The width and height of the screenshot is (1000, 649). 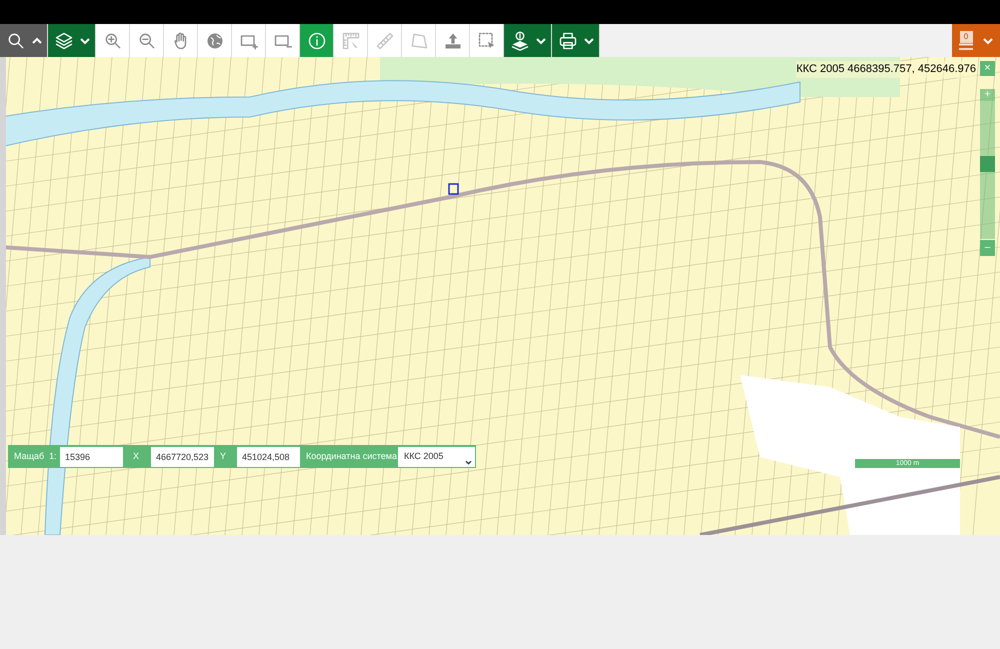 I want to click on ruler-icon, so click(x=384, y=40).